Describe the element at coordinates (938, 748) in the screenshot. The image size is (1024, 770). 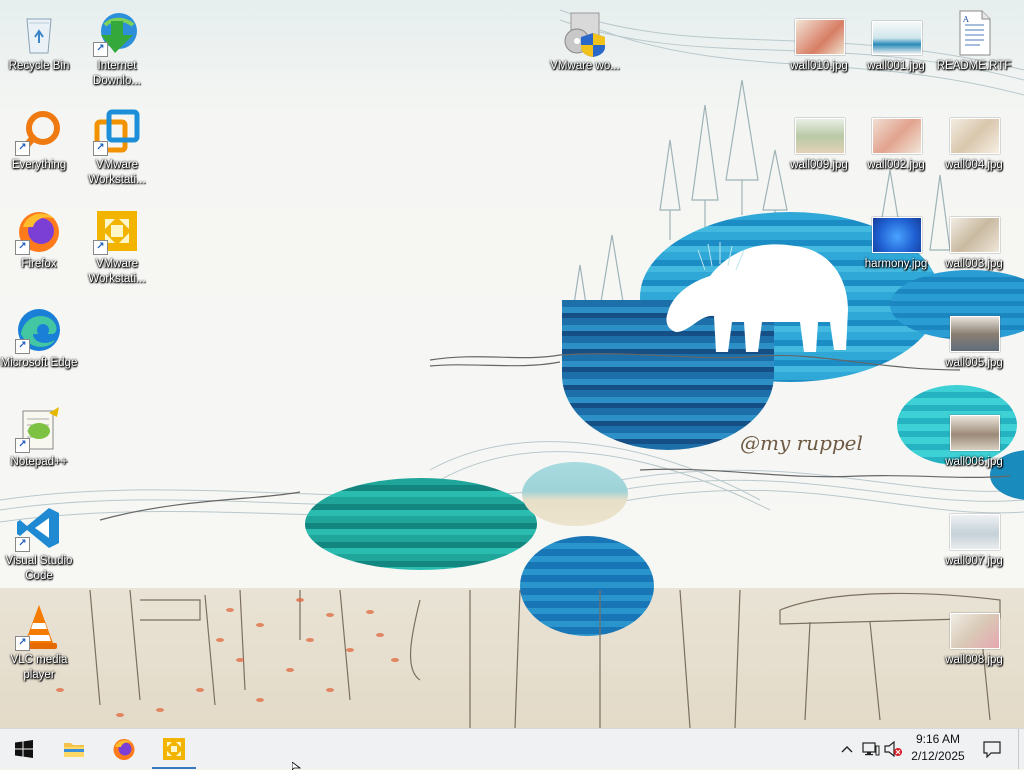
I see `taskbar-clock: 9:16 AM 2/12/2025` at that location.